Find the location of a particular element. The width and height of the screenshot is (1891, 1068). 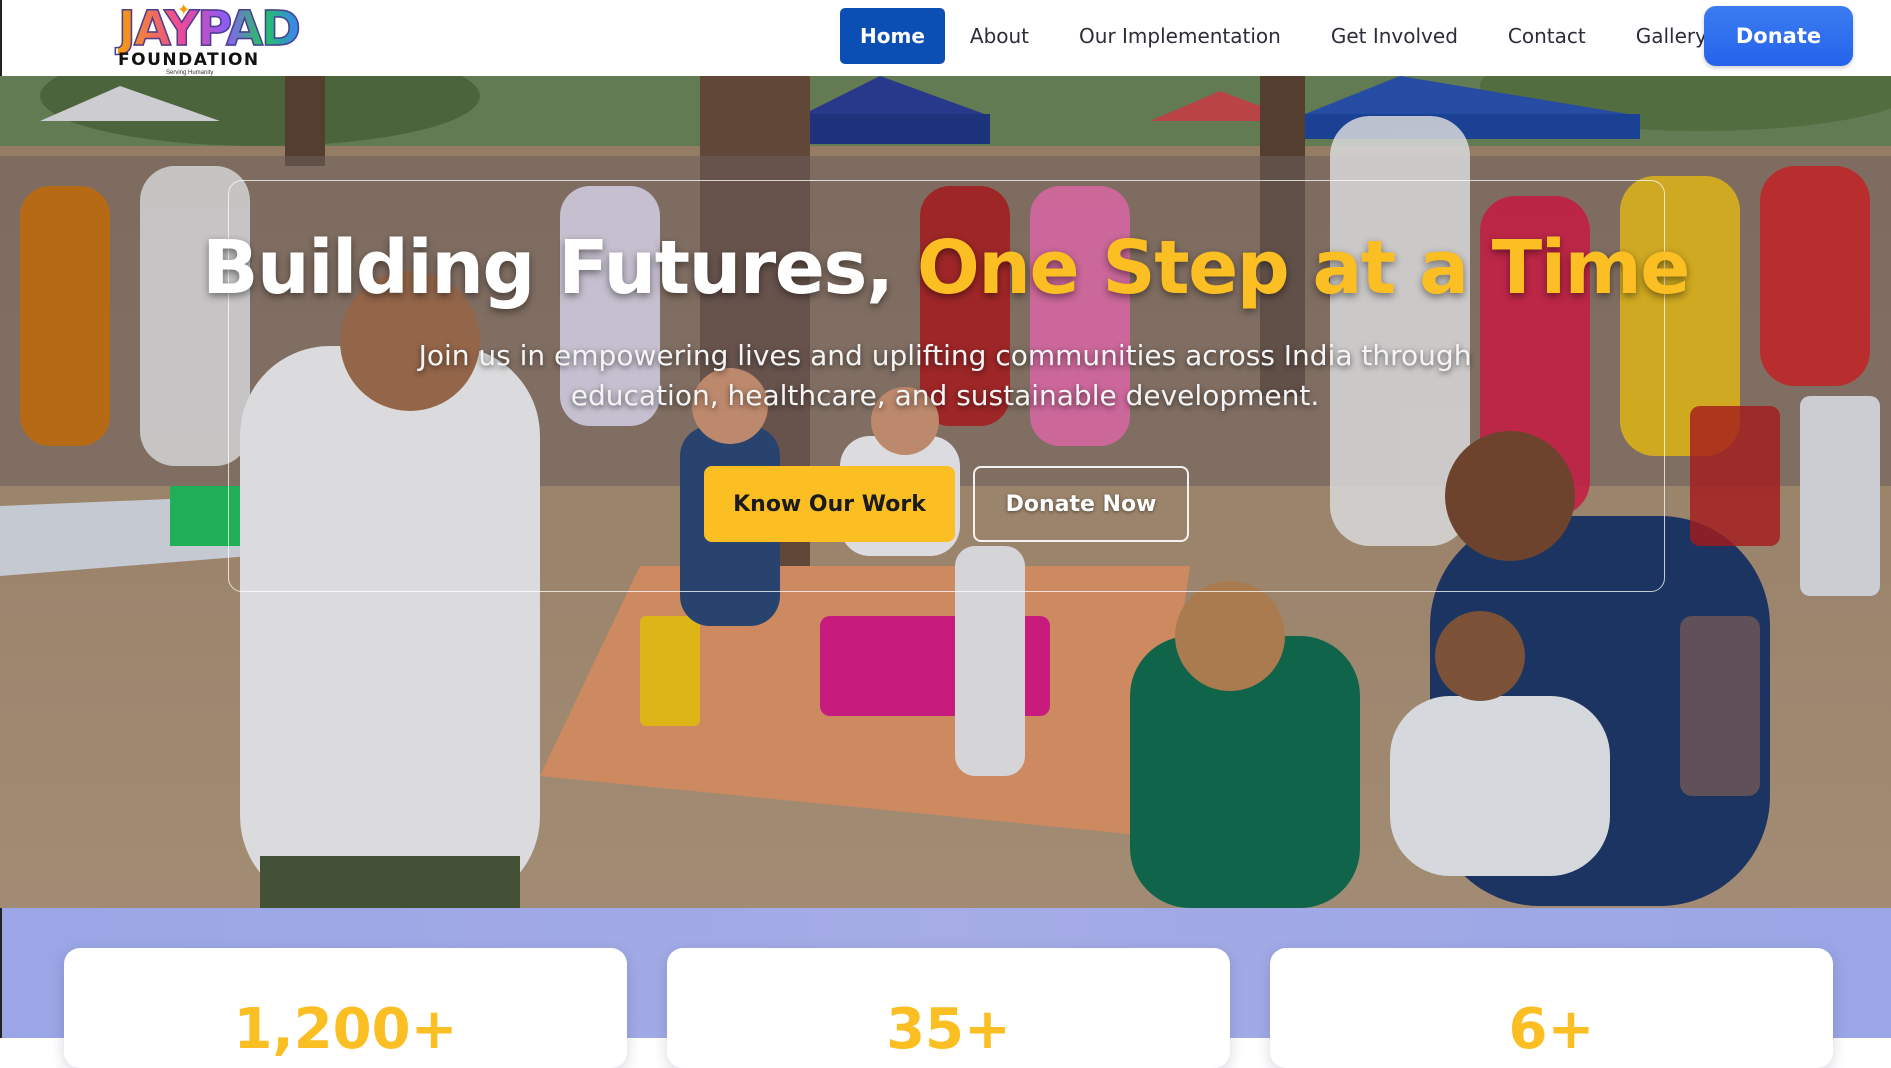

donate-now-button: Donate Now is located at coordinates (1081, 504).